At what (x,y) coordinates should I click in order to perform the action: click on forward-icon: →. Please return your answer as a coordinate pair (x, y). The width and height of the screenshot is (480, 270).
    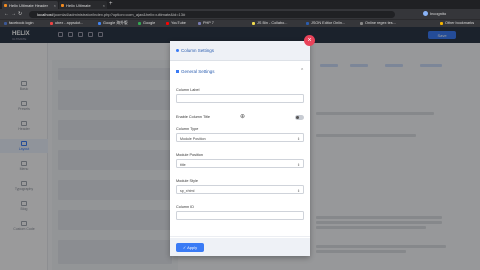
    Looking at the image, I should click on (13, 14).